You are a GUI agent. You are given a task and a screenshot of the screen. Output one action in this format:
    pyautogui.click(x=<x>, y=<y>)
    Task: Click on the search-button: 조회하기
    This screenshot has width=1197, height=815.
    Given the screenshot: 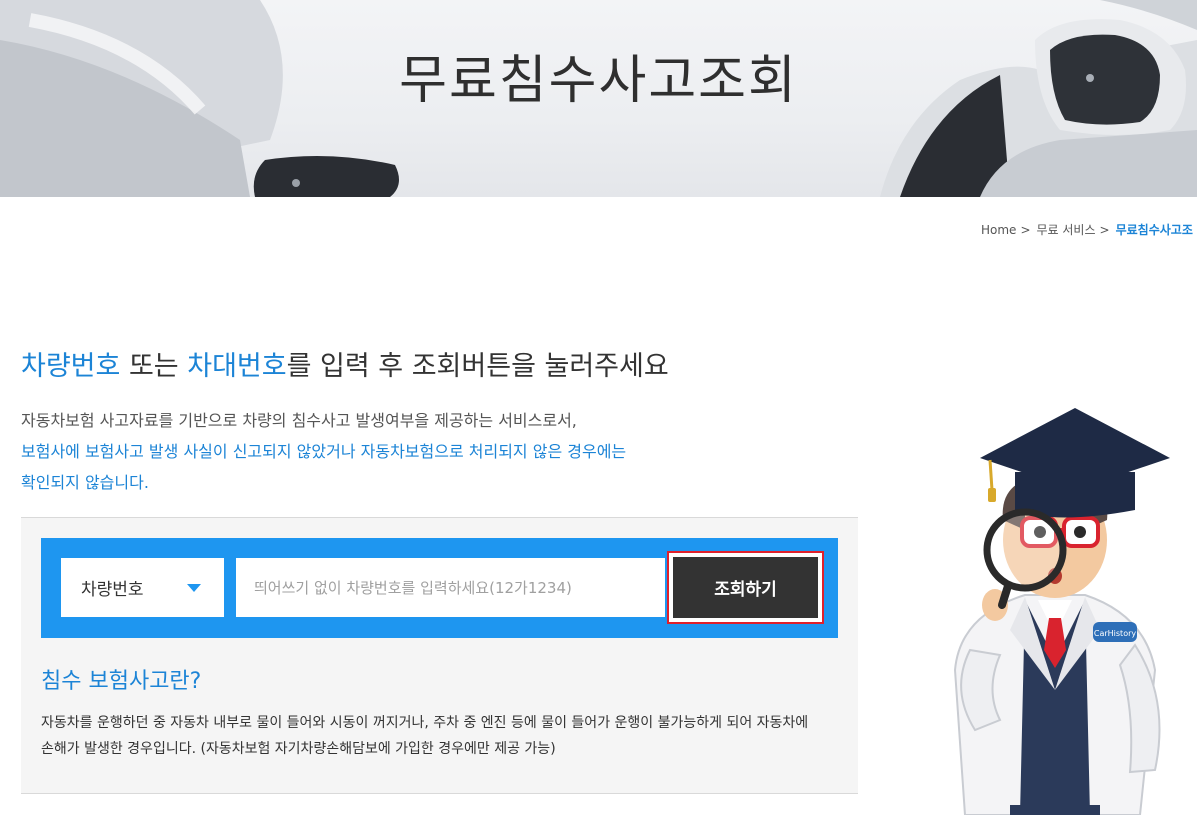 What is the action you would take?
    pyautogui.click(x=745, y=587)
    